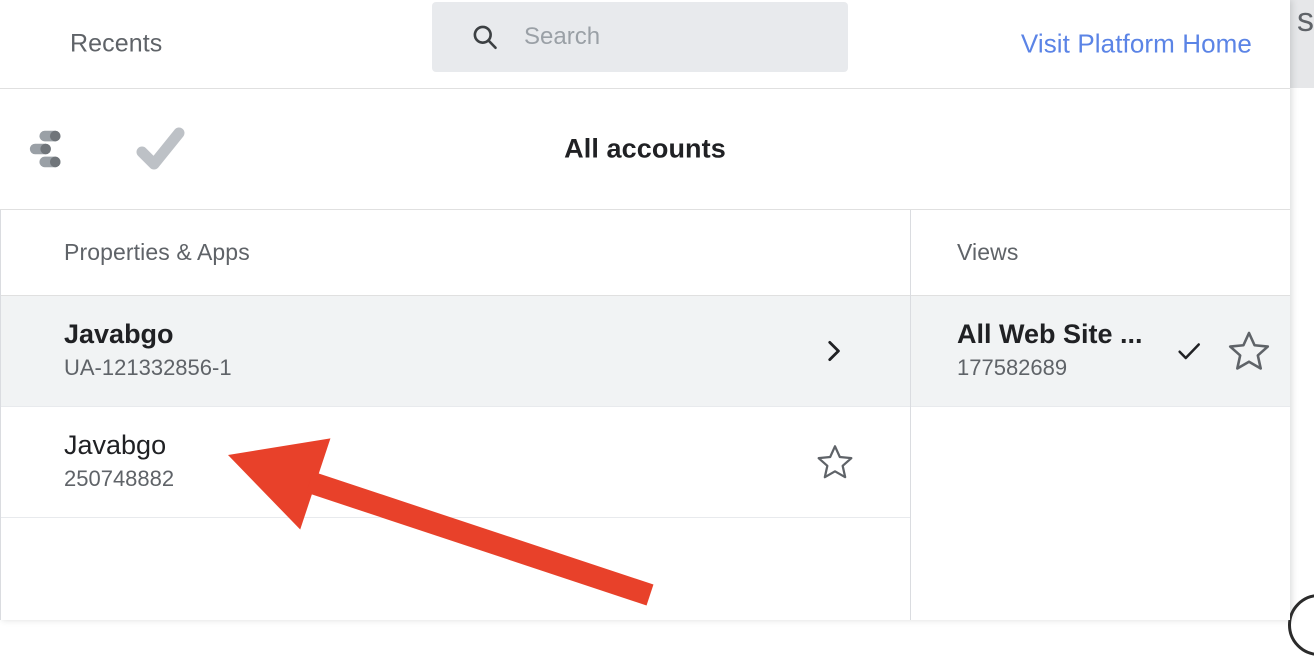  What do you see at coordinates (1100, 253) in the screenshot?
I see `views-column-header: Views` at bounding box center [1100, 253].